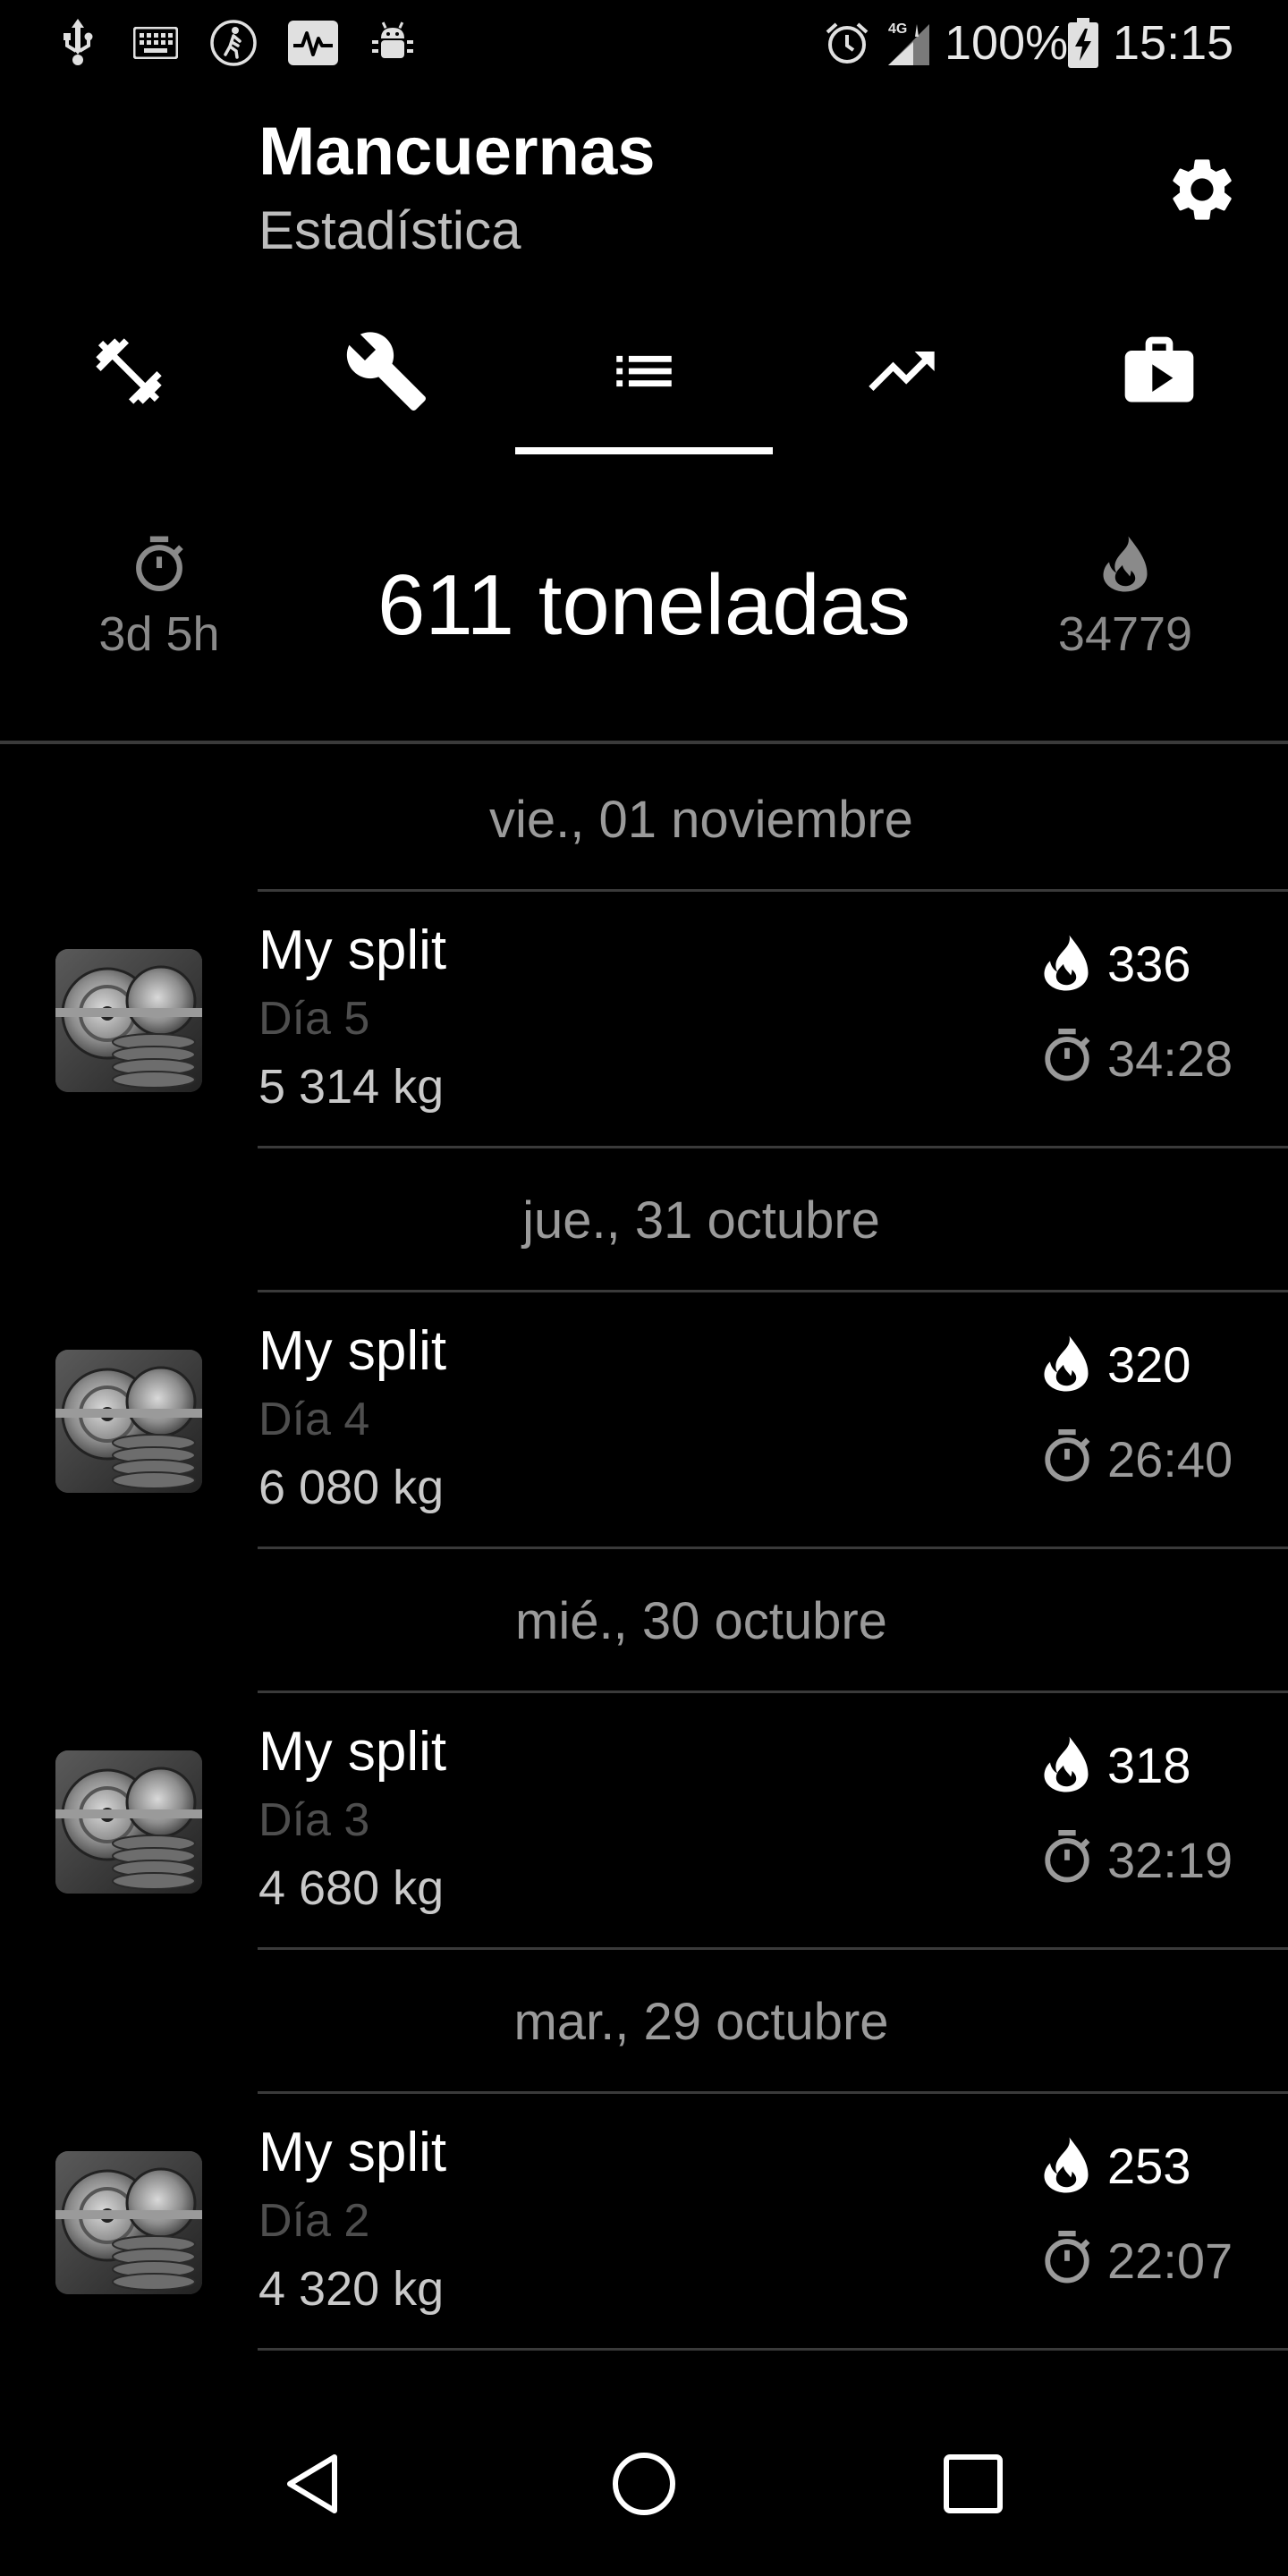 The image size is (1288, 2576). What do you see at coordinates (1170, 1058) in the screenshot?
I see `workout-duration: 34:28` at bounding box center [1170, 1058].